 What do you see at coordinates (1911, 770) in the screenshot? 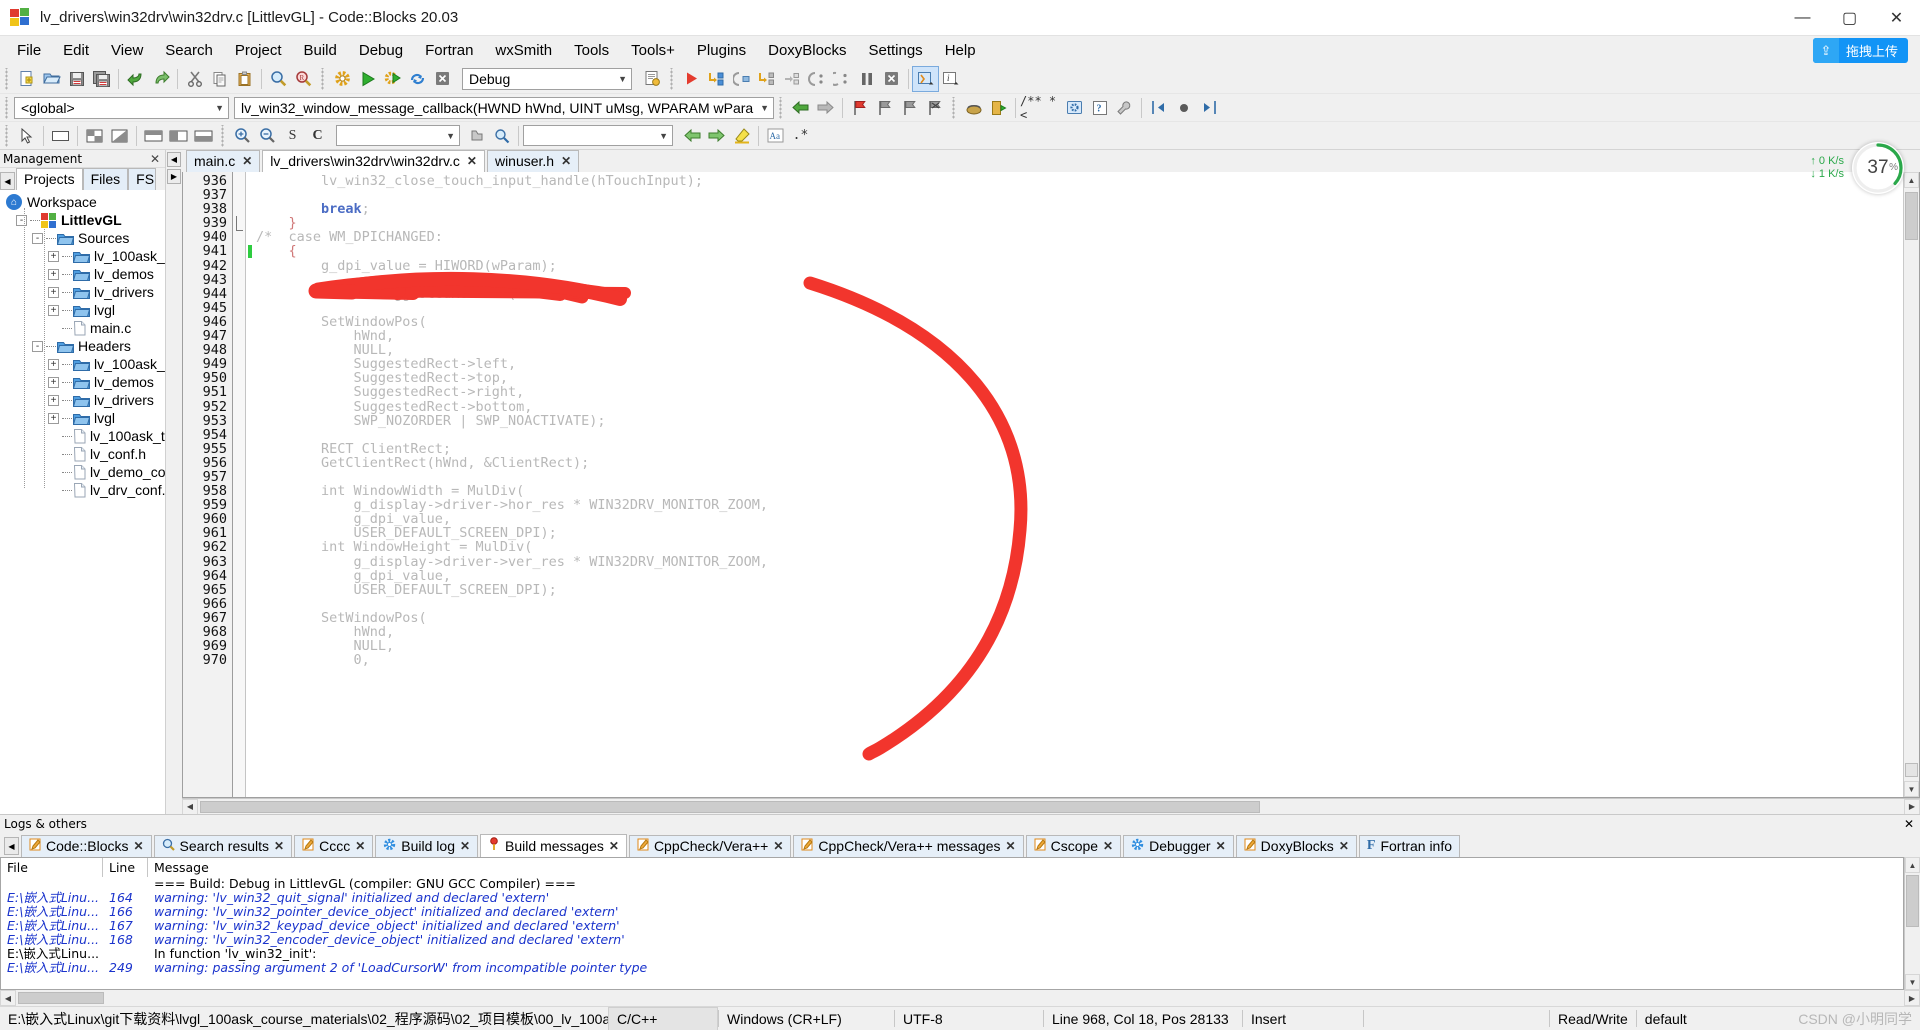
I see `scroll-thumb-bottom` at bounding box center [1911, 770].